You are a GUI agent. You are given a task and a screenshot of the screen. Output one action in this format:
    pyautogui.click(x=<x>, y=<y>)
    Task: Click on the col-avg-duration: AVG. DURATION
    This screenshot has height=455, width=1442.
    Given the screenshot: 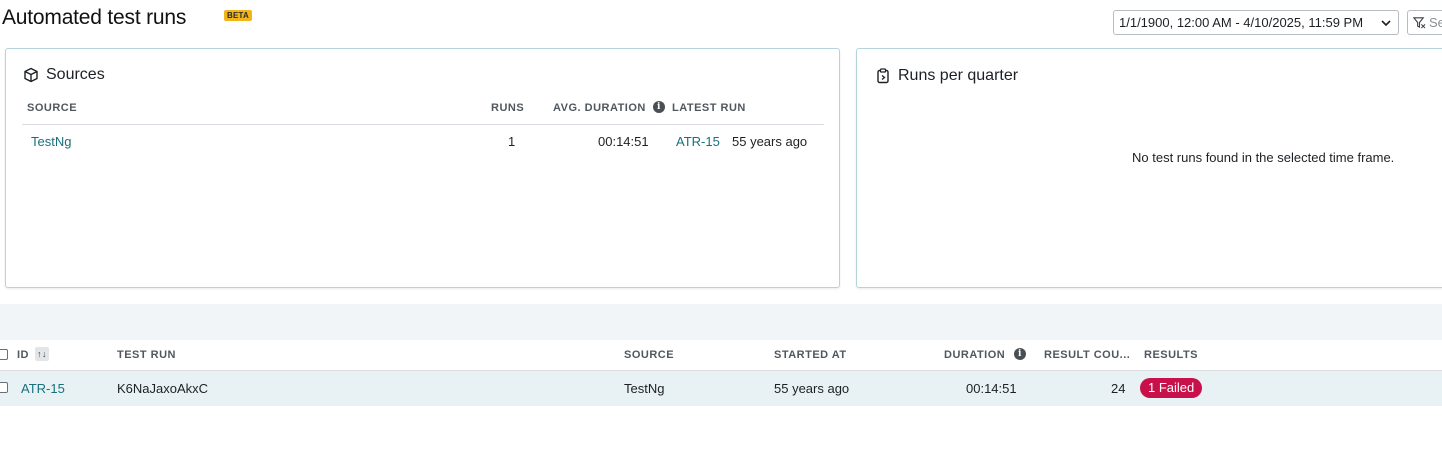 What is the action you would take?
    pyautogui.click(x=599, y=108)
    